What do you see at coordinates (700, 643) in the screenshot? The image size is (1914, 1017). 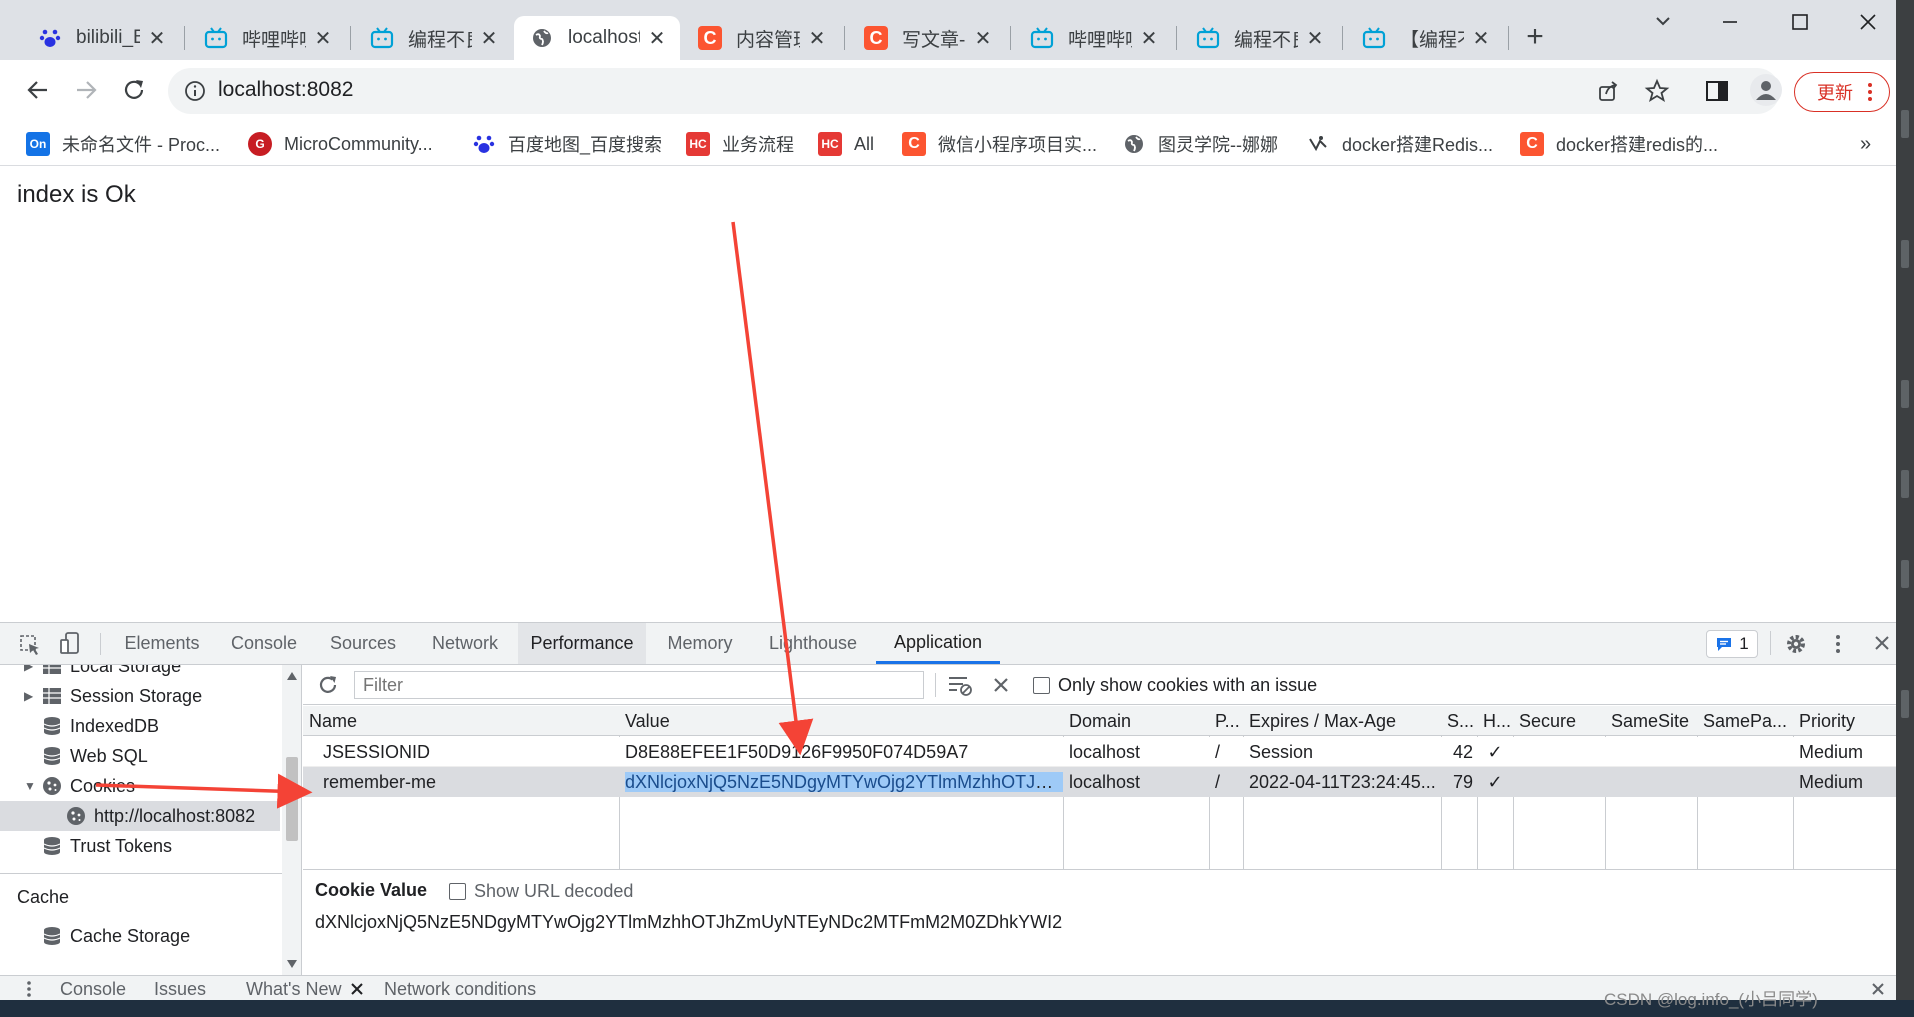 I see `tab-memory: Memory` at bounding box center [700, 643].